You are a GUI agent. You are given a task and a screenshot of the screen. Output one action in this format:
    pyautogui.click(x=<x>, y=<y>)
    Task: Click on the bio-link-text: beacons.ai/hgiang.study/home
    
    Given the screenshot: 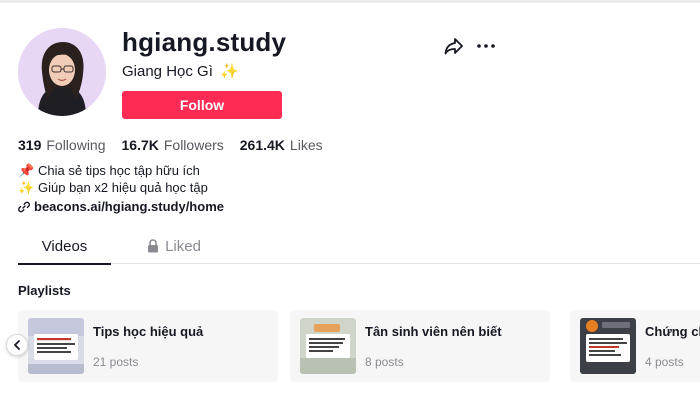 What is the action you would take?
    pyautogui.click(x=129, y=206)
    